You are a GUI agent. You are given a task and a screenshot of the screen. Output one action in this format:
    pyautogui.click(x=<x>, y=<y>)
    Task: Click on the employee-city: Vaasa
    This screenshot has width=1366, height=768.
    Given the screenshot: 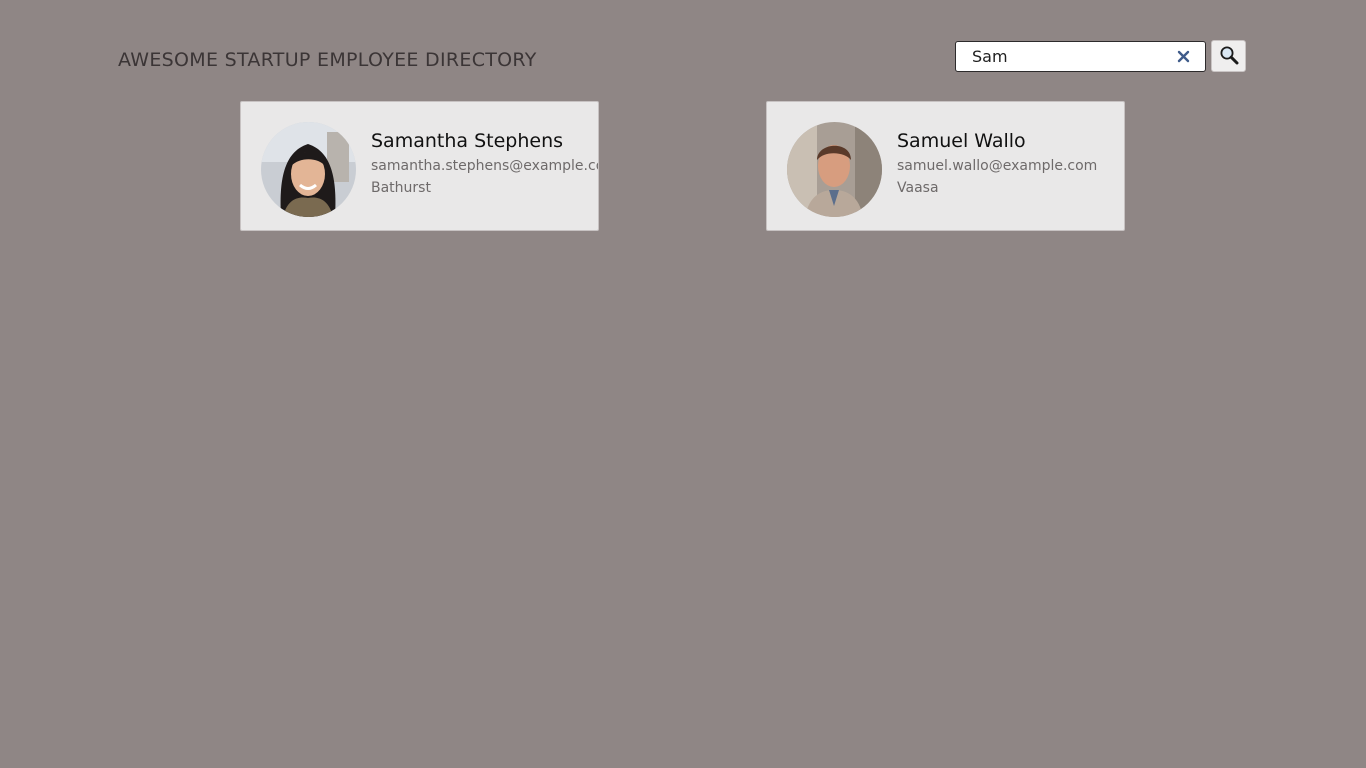 What is the action you would take?
    pyautogui.click(x=918, y=188)
    